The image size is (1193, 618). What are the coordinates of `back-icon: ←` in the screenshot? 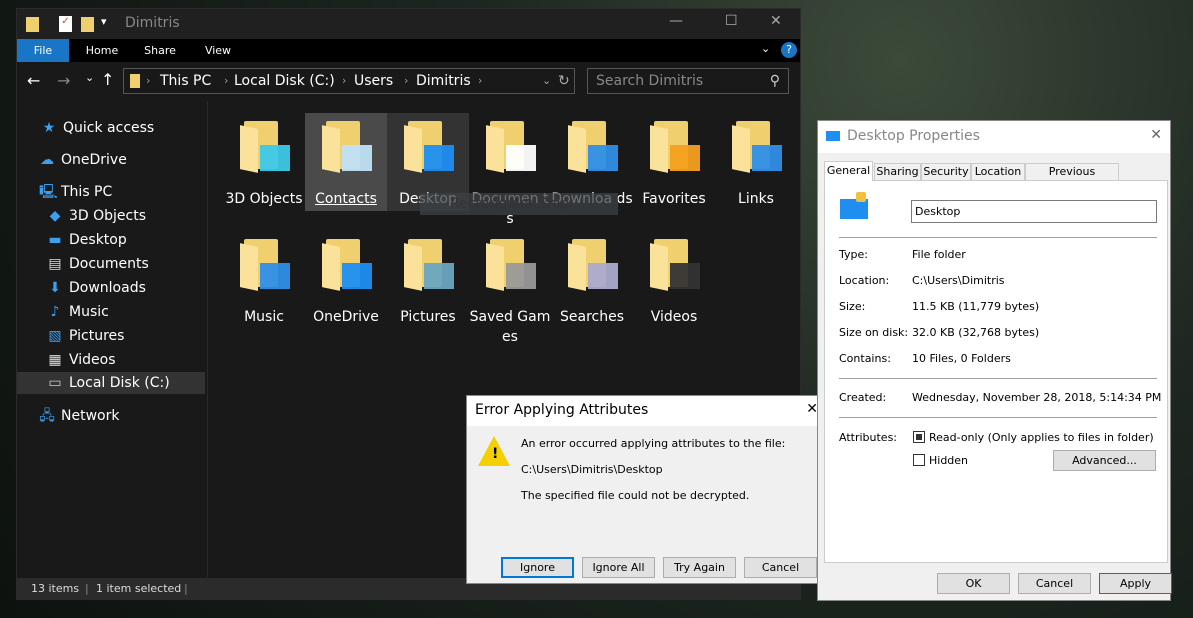 It's located at (33, 80).